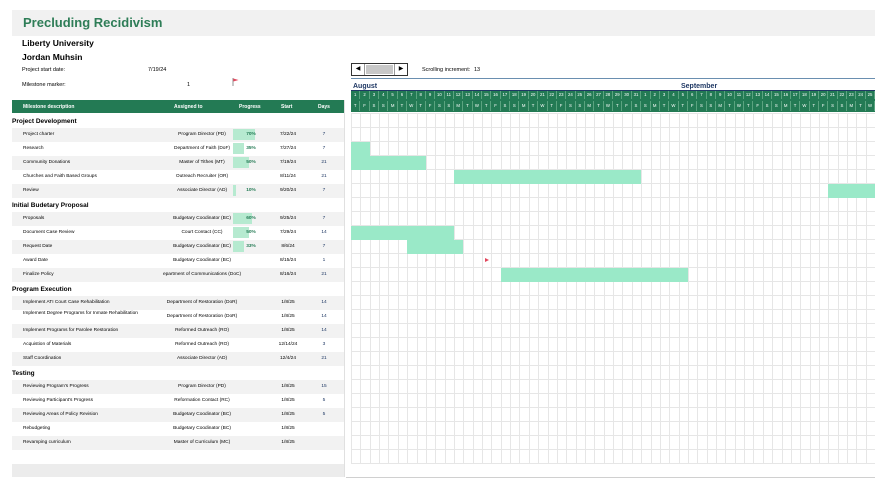 The width and height of the screenshot is (888, 498). I want to click on scrolling-increment-value: 13, so click(477, 70).